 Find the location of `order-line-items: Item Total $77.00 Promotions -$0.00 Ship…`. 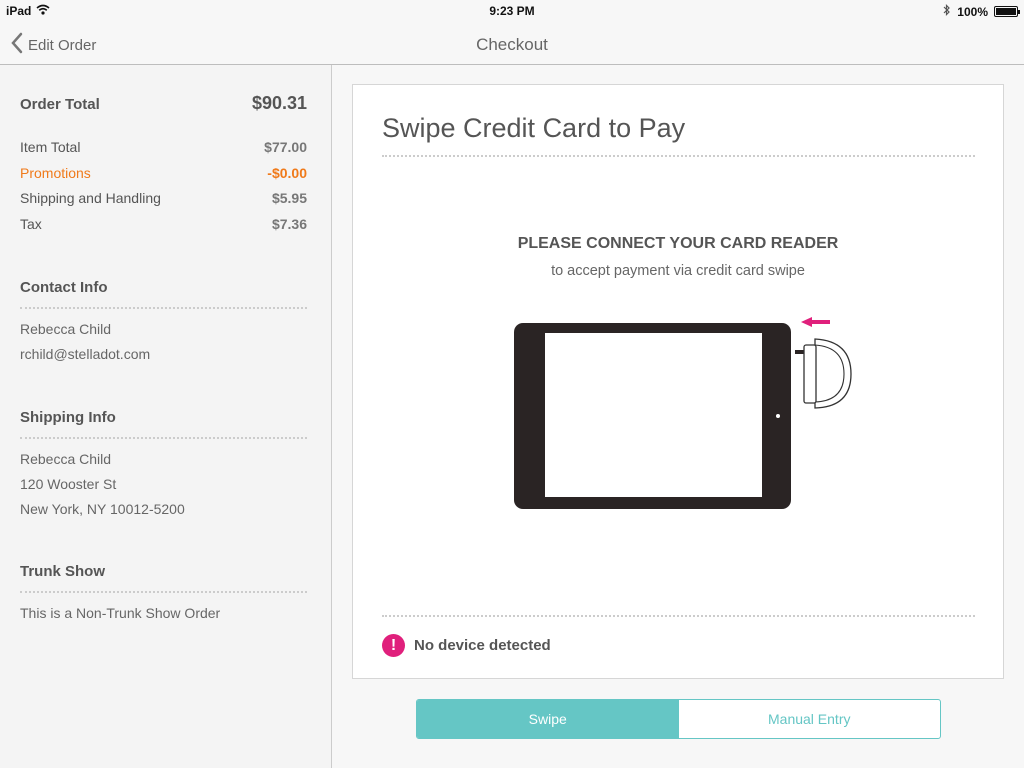

order-line-items: Item Total $77.00 Promotions -$0.00 Ship… is located at coordinates (163, 190).